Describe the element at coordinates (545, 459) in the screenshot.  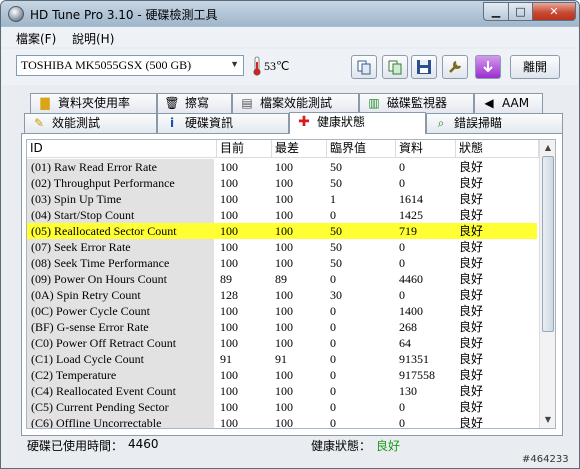
I see `watermark: #464233` at that location.